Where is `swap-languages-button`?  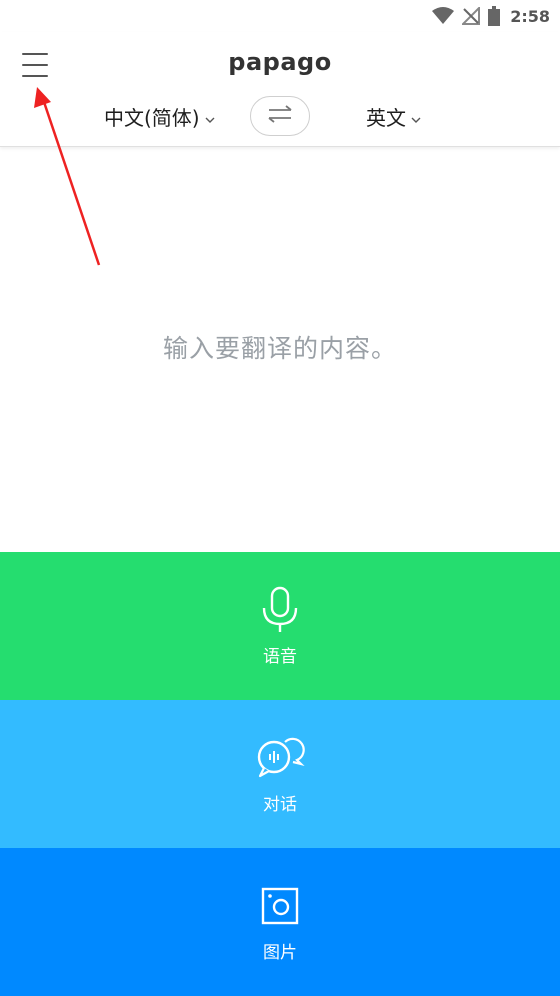
swap-languages-button is located at coordinates (280, 116).